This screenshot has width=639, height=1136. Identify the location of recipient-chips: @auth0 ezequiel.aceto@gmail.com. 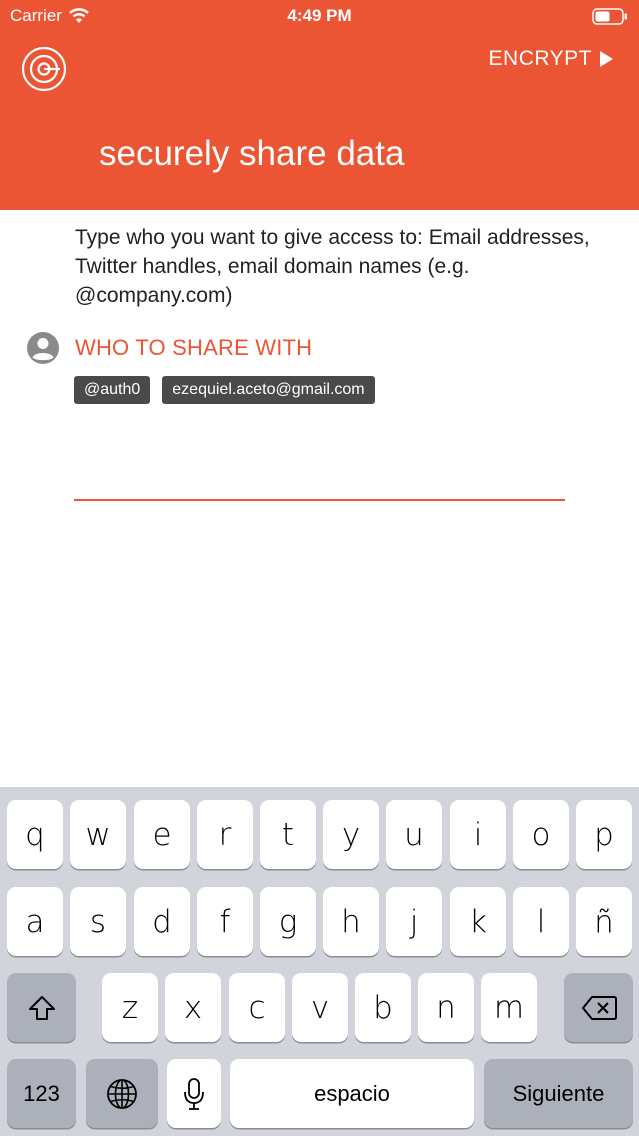
(224, 390).